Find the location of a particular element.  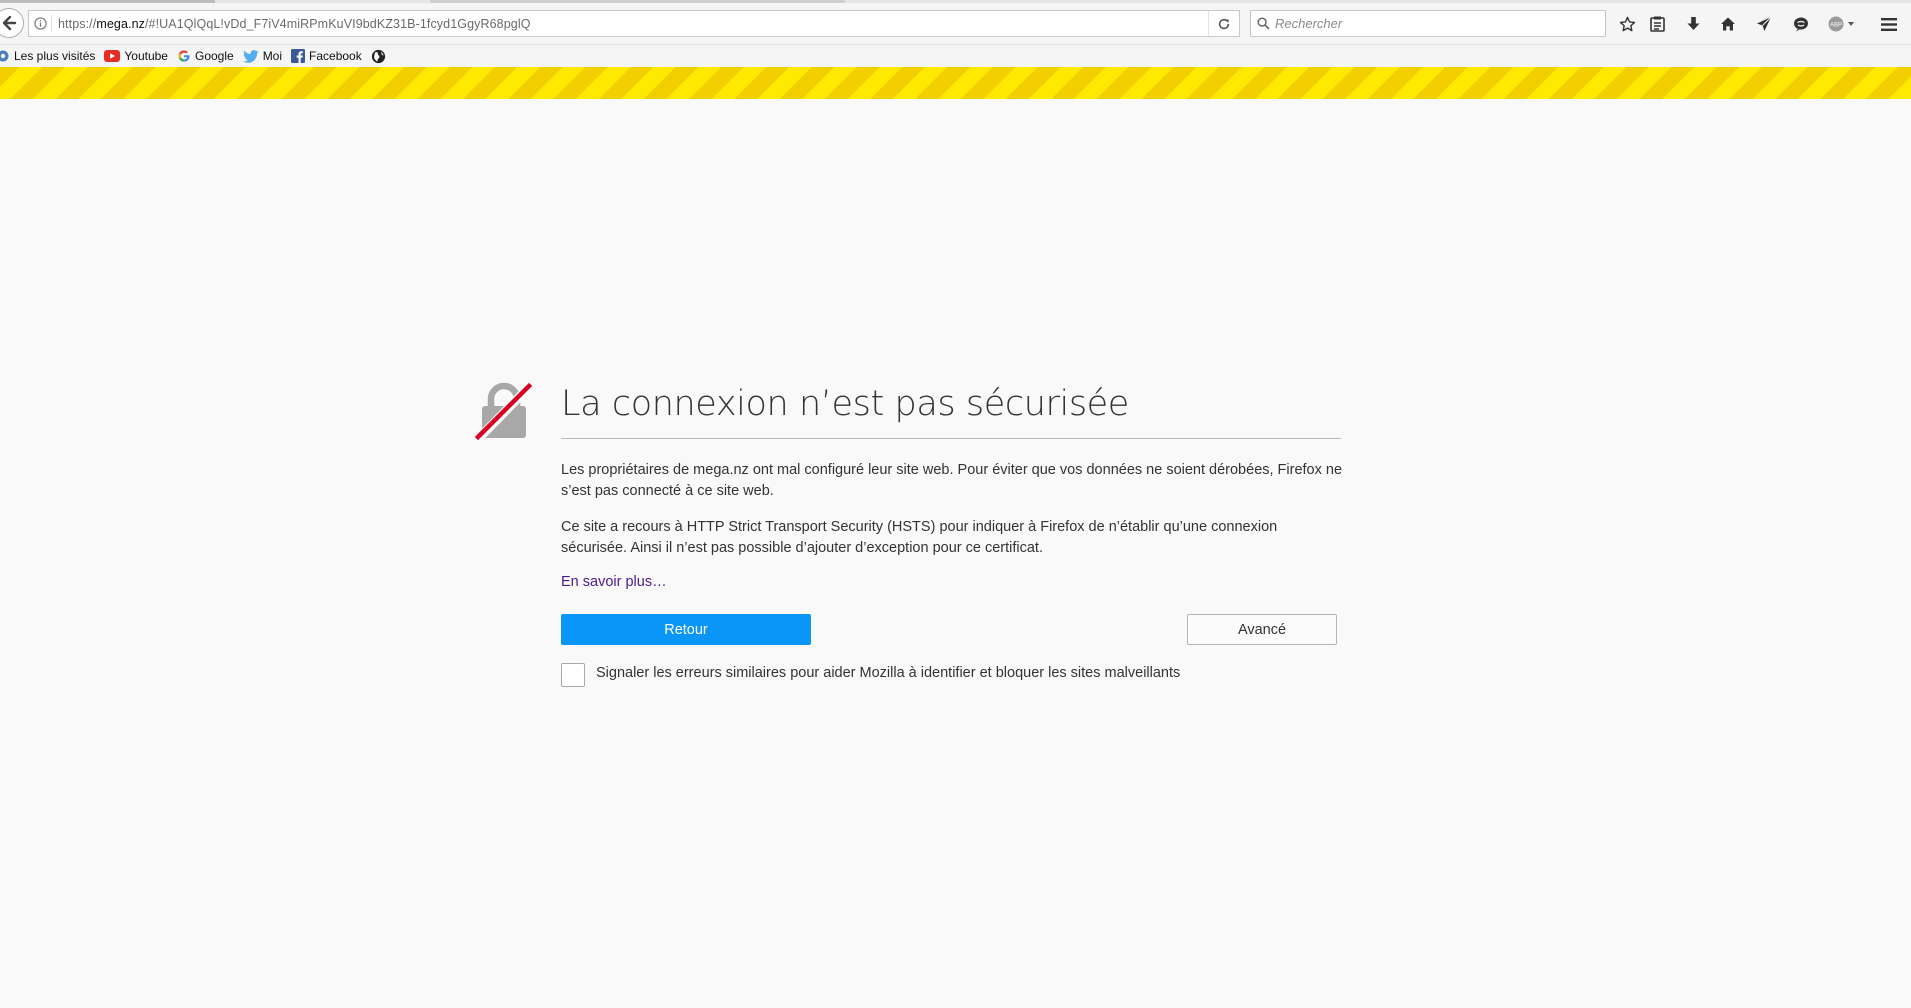

svg-text: ABP is located at coordinates (1836, 26).